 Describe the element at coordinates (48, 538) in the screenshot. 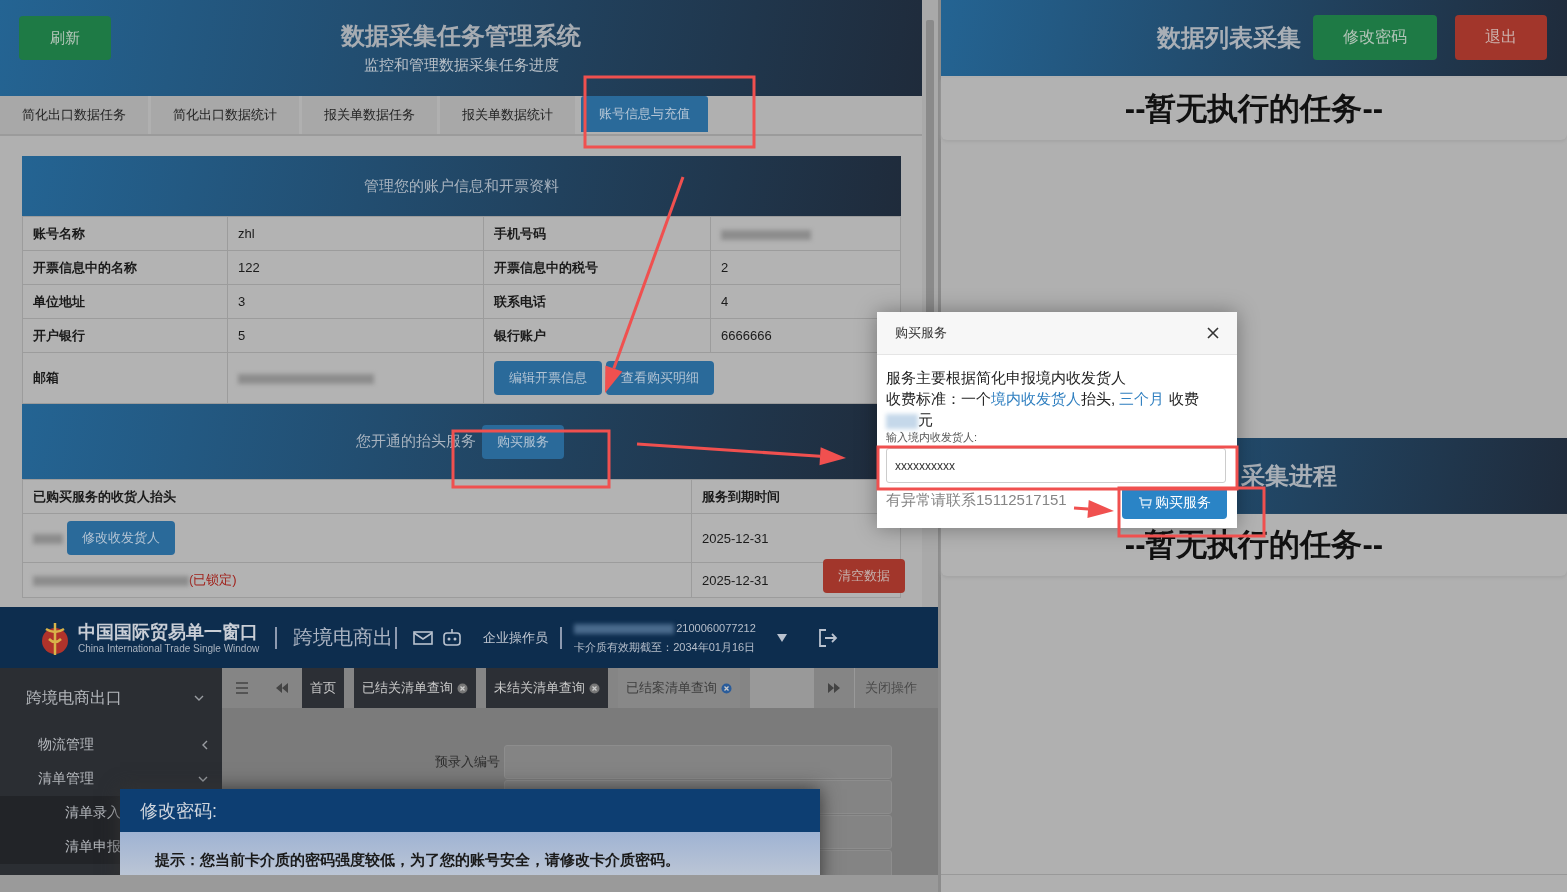

I see `blurred-text` at that location.